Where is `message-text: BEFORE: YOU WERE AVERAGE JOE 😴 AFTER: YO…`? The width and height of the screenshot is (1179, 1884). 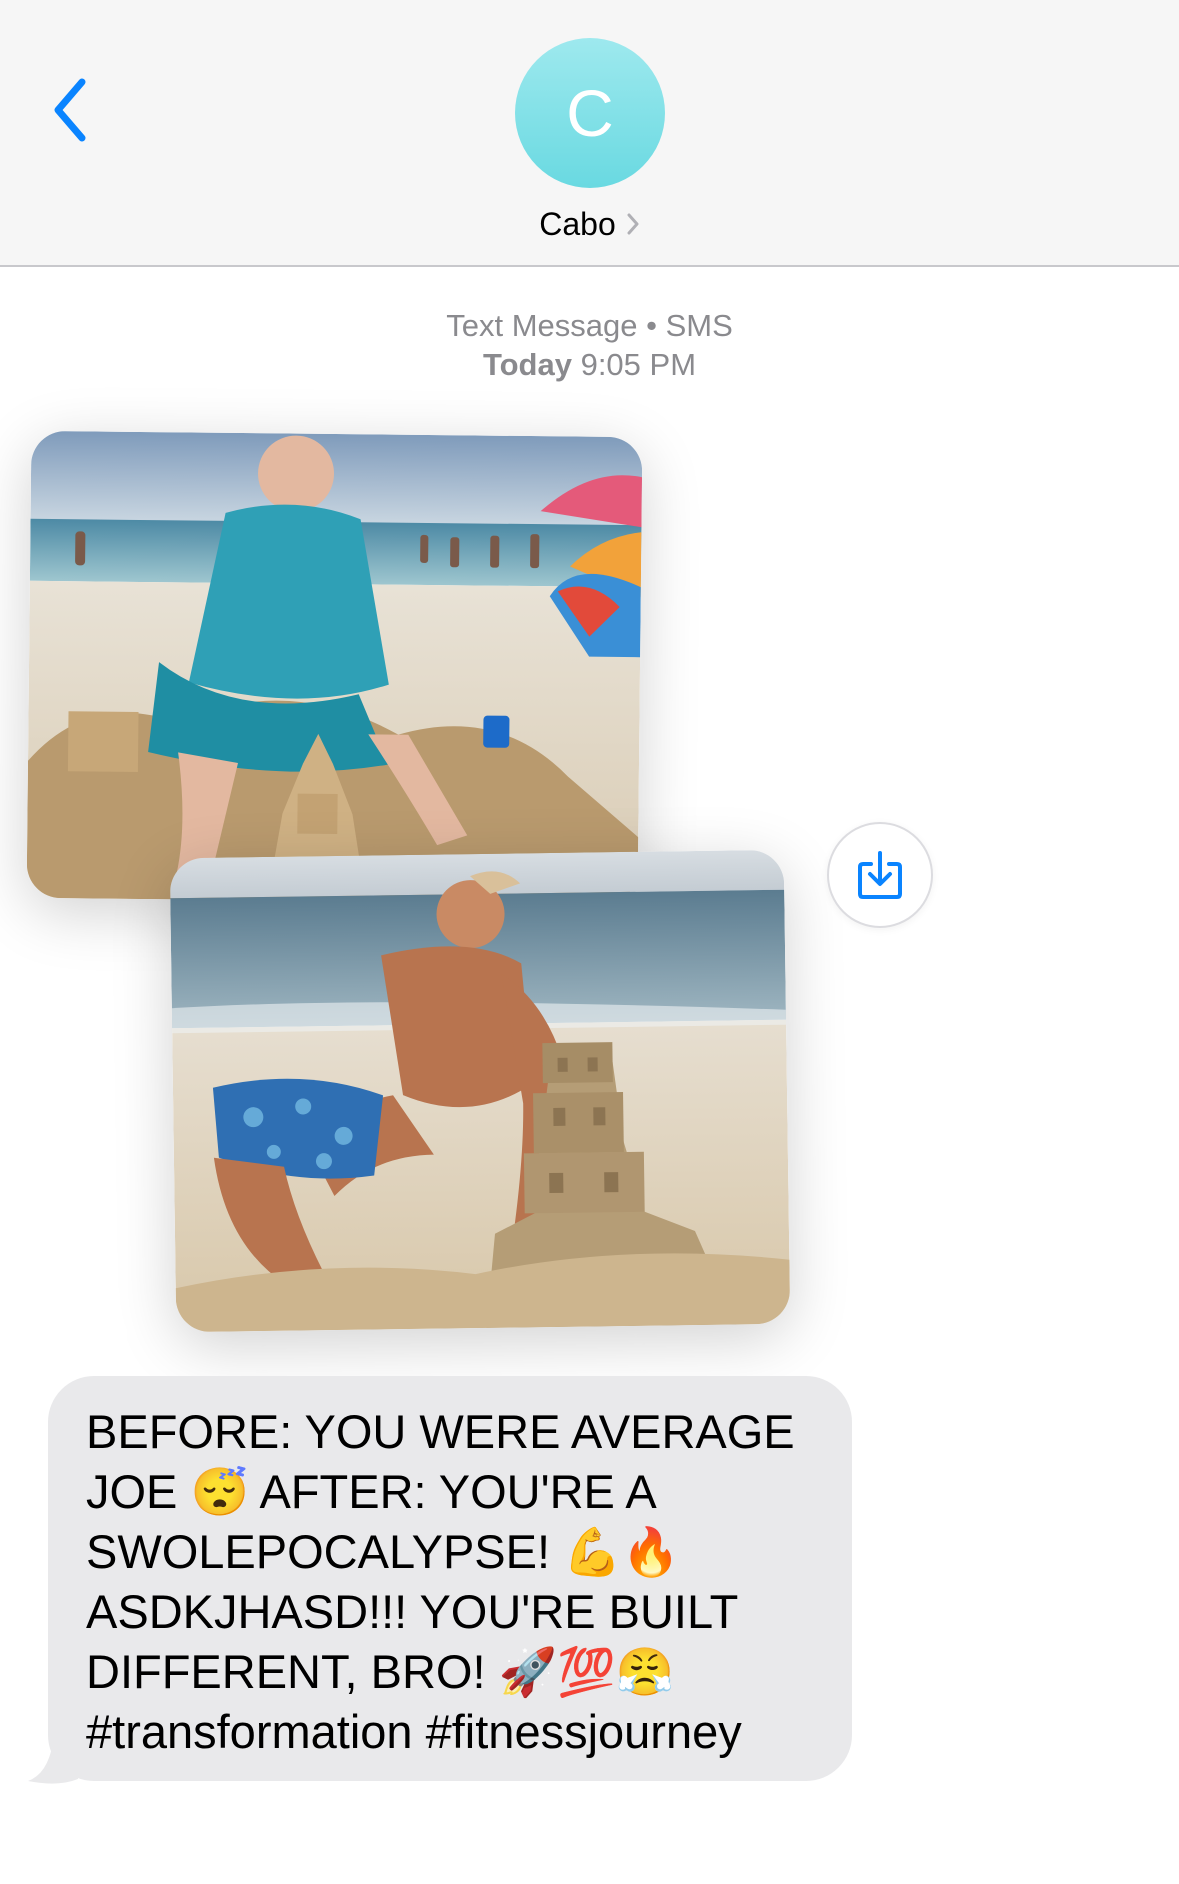 message-text: BEFORE: YOU WERE AVERAGE JOE 😴 AFTER: YO… is located at coordinates (447, 1581).